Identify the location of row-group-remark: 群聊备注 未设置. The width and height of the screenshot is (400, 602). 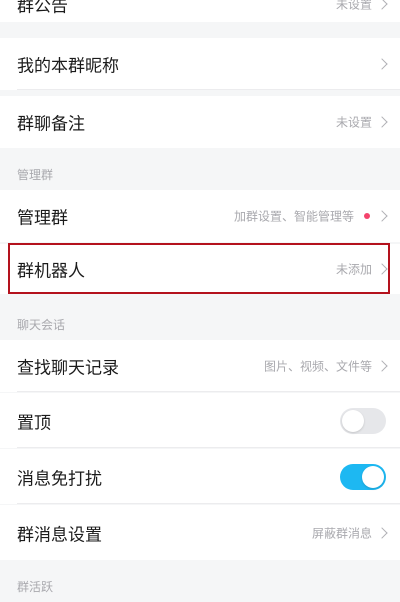
(200, 122).